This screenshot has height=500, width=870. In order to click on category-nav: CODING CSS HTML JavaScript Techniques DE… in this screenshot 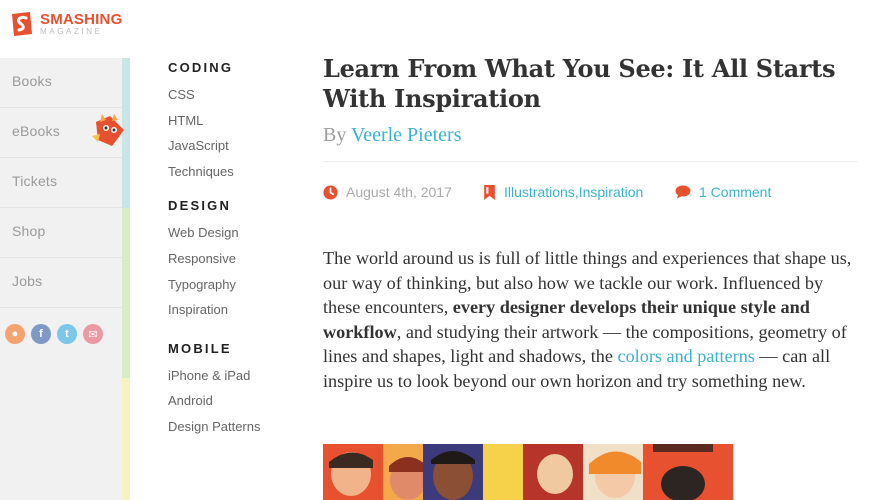, I will do `click(233, 257)`.